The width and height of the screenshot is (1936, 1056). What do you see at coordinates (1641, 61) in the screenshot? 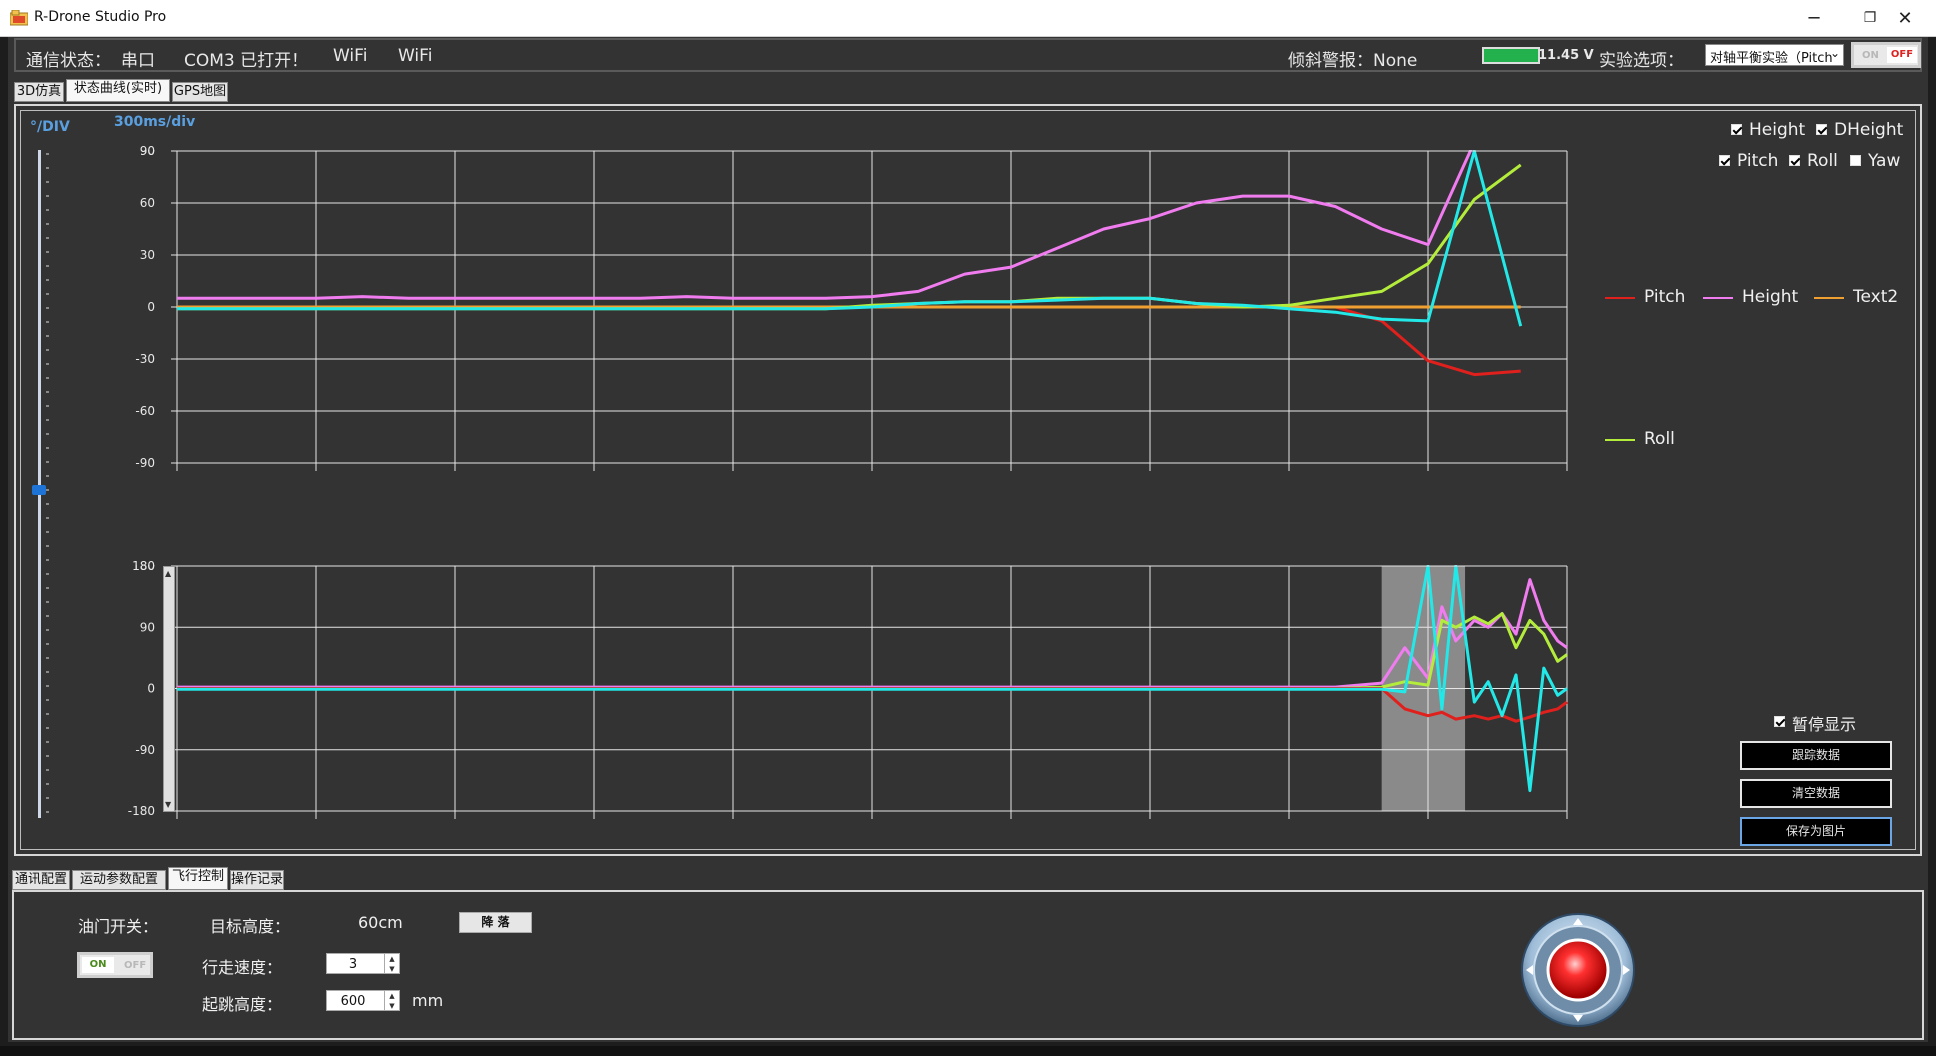
I see `experiment-label: 实验选项：` at bounding box center [1641, 61].